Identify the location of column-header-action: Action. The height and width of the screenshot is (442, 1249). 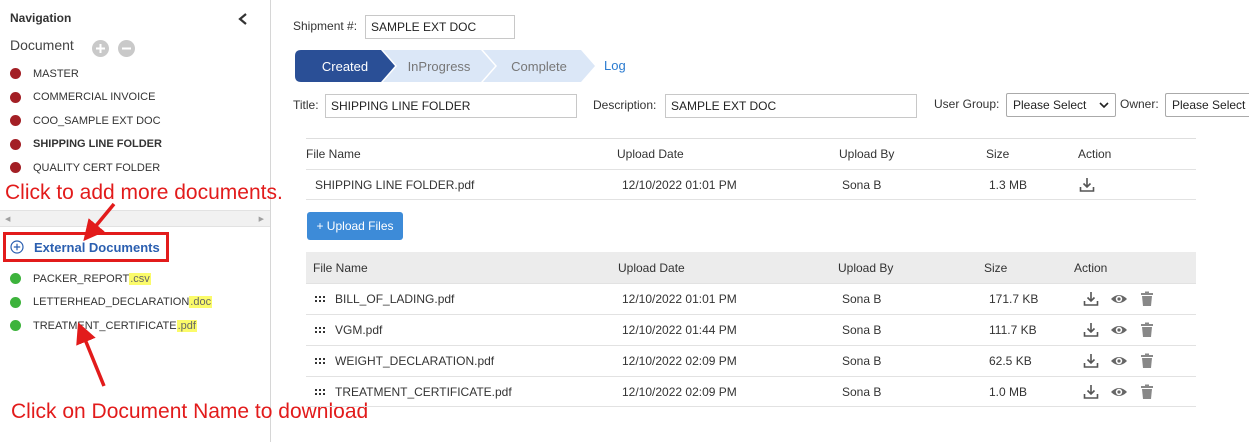
(1095, 154).